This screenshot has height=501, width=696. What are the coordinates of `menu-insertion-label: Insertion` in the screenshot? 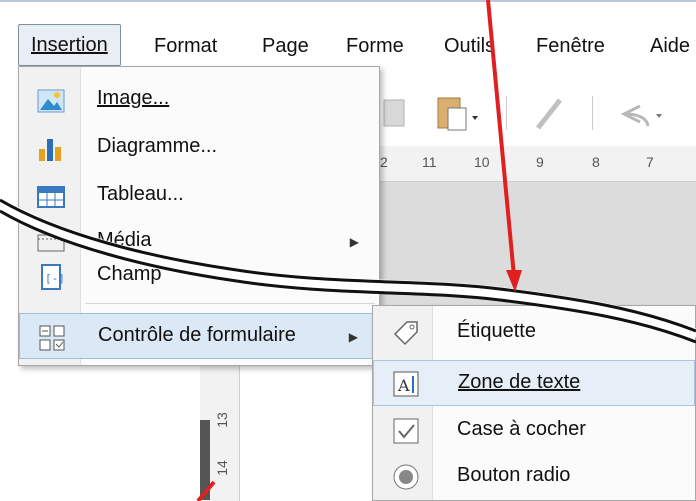 It's located at (69, 45).